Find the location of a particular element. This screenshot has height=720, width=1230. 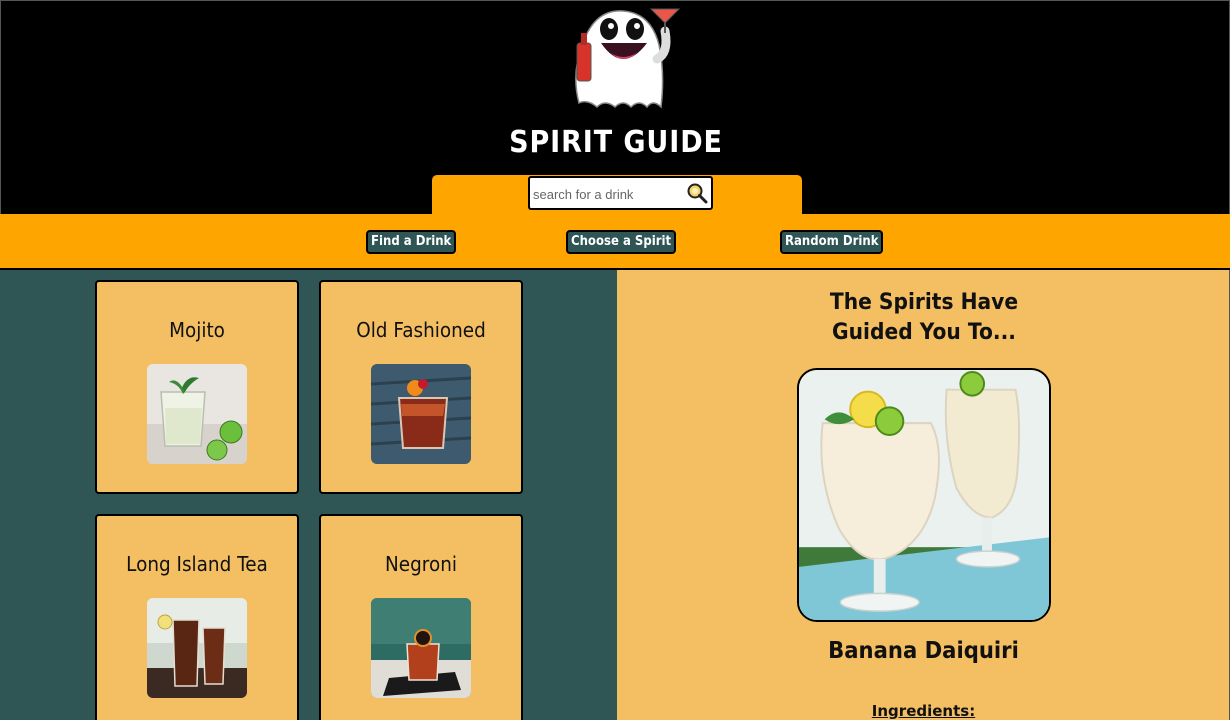

find-a-drink-button: Find a Drink is located at coordinates (411, 242).